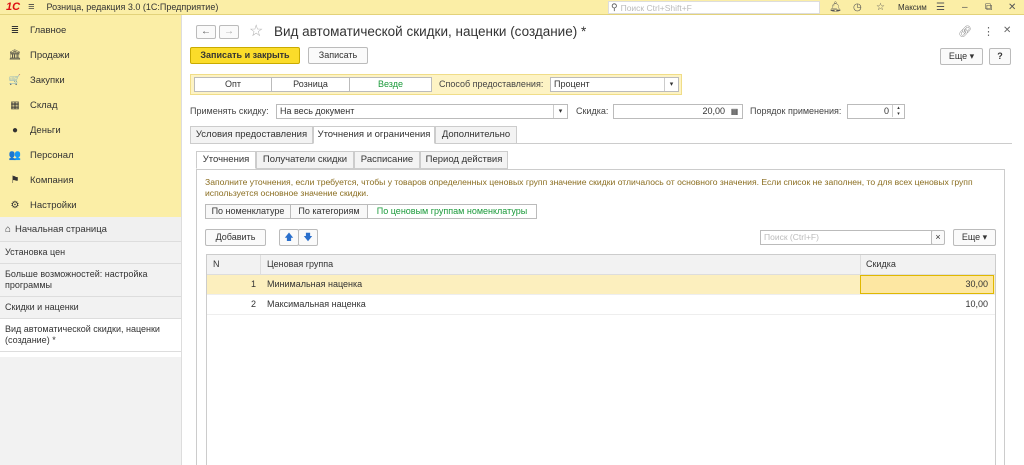 This screenshot has height=465, width=1024. What do you see at coordinates (1012, 7) in the screenshot?
I see `close-icon: ✕` at bounding box center [1012, 7].